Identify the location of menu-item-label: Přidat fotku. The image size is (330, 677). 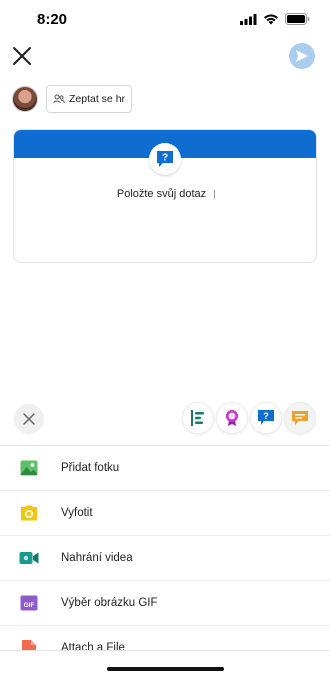
(90, 468).